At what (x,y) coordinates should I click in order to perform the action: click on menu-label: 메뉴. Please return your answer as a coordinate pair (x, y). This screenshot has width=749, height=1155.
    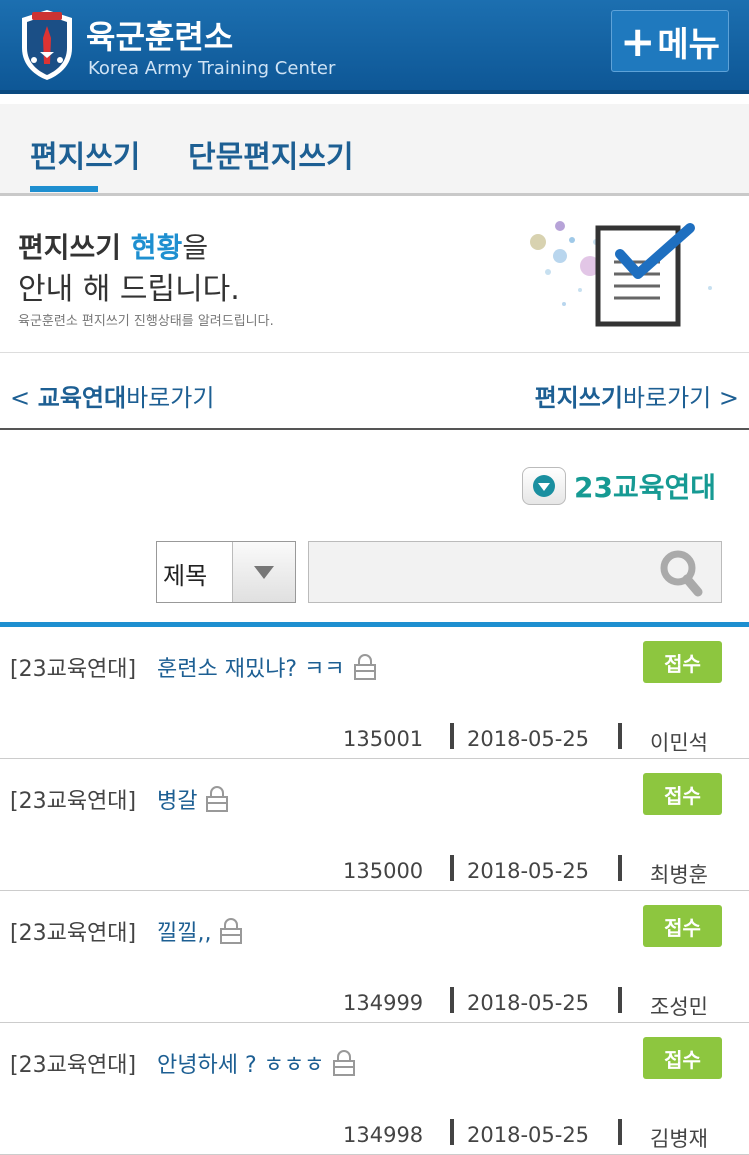
    Looking at the image, I should click on (688, 44).